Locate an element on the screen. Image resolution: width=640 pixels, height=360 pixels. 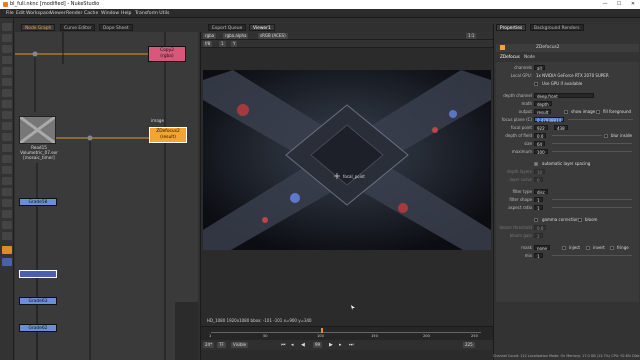
aspect-ratio-slider is located at coordinates (592, 207).